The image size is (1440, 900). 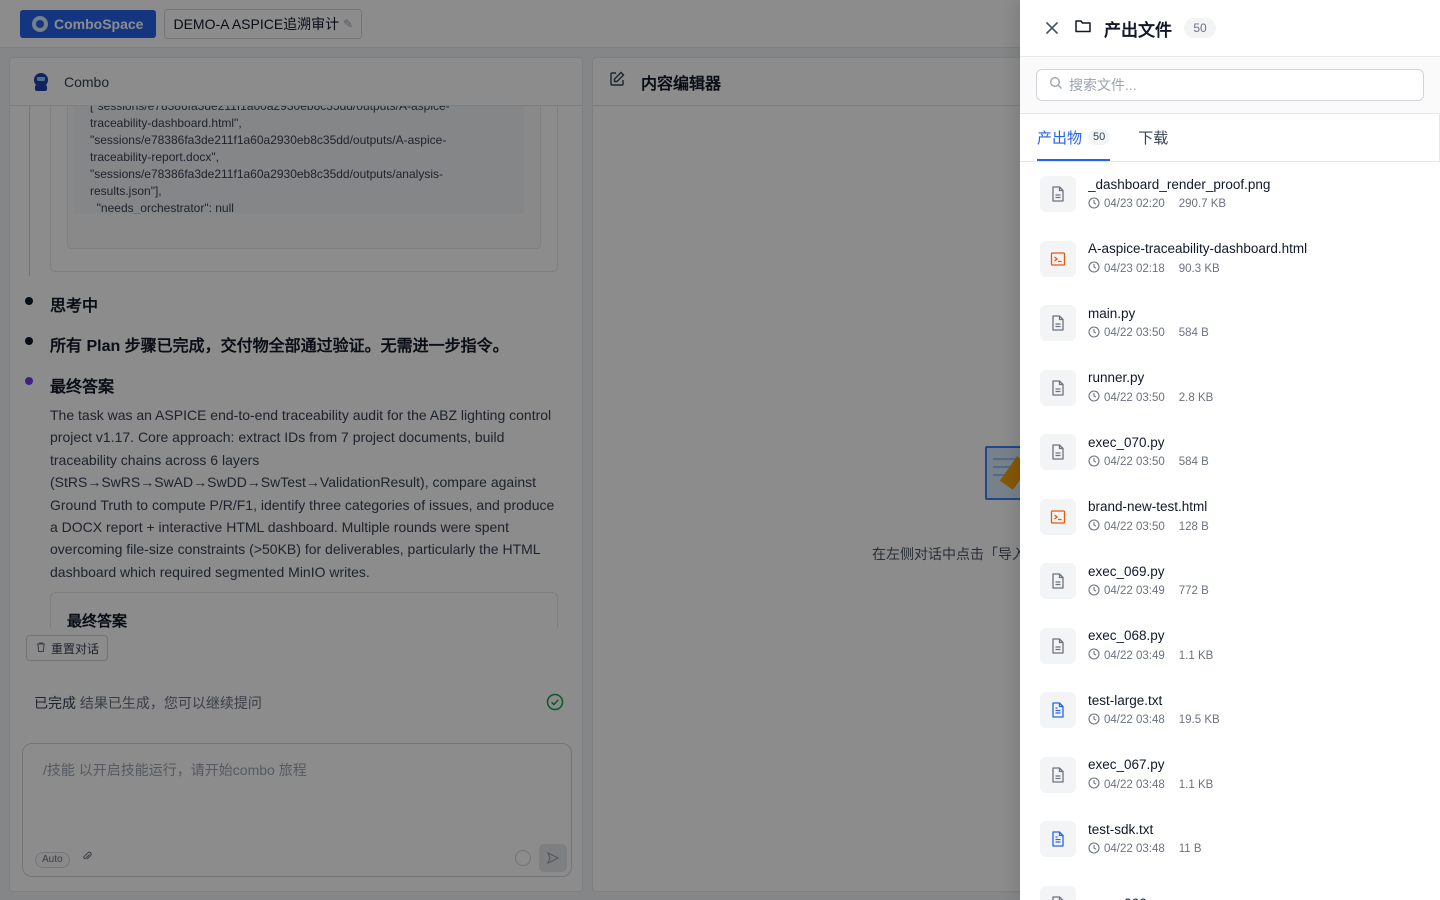 I want to click on file-list-item: exec_066.py, so click(x=1230, y=886).